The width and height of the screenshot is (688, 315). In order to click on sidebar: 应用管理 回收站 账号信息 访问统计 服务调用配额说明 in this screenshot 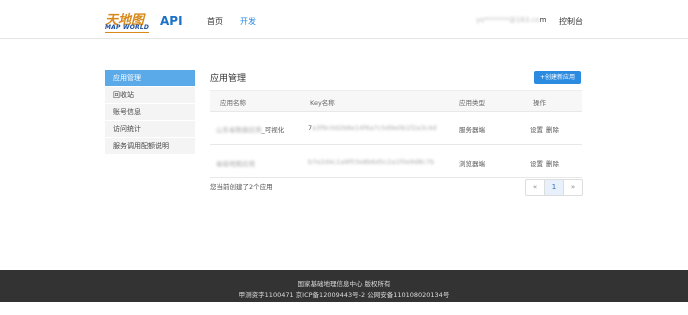, I will do `click(150, 112)`.